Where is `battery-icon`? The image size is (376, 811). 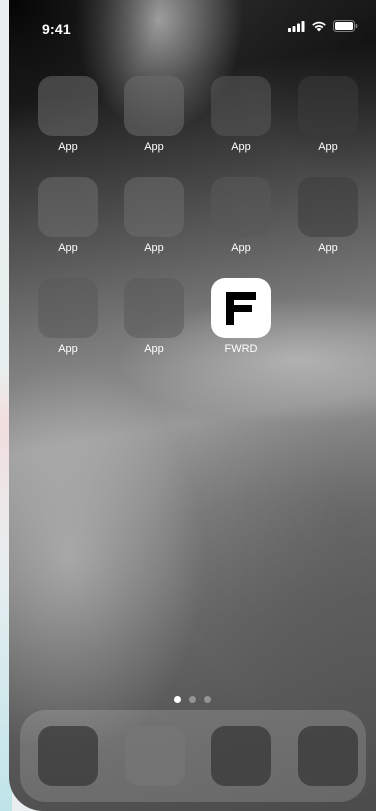
battery-icon is located at coordinates (345, 28).